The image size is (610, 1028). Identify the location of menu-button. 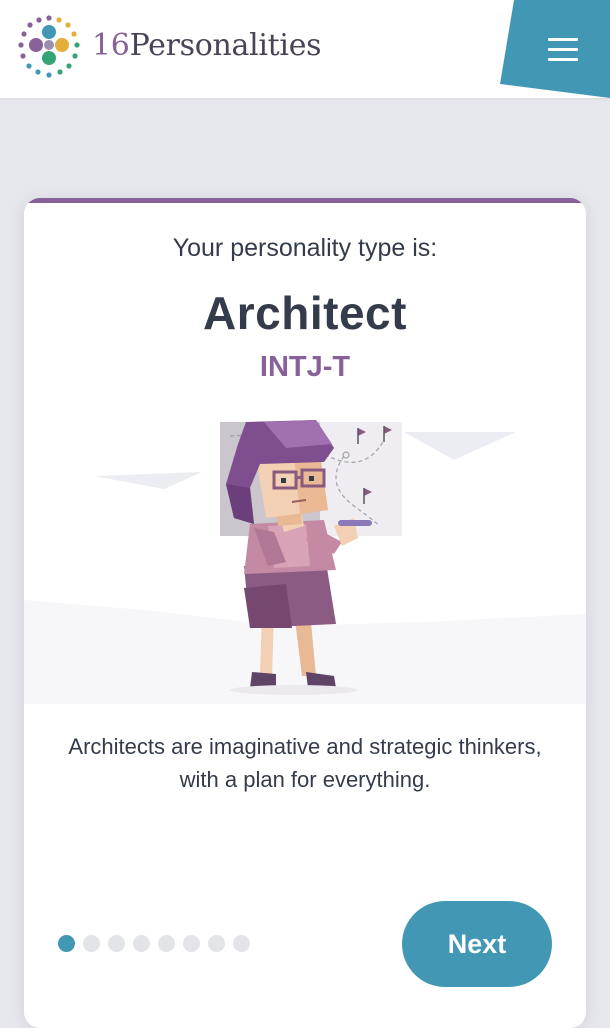
(555, 49).